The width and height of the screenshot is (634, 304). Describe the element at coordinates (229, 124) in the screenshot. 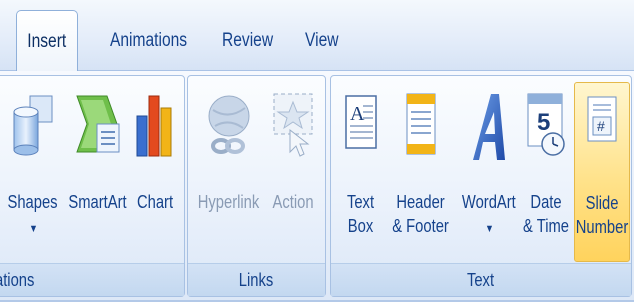

I see `hyperlink-icon` at that location.